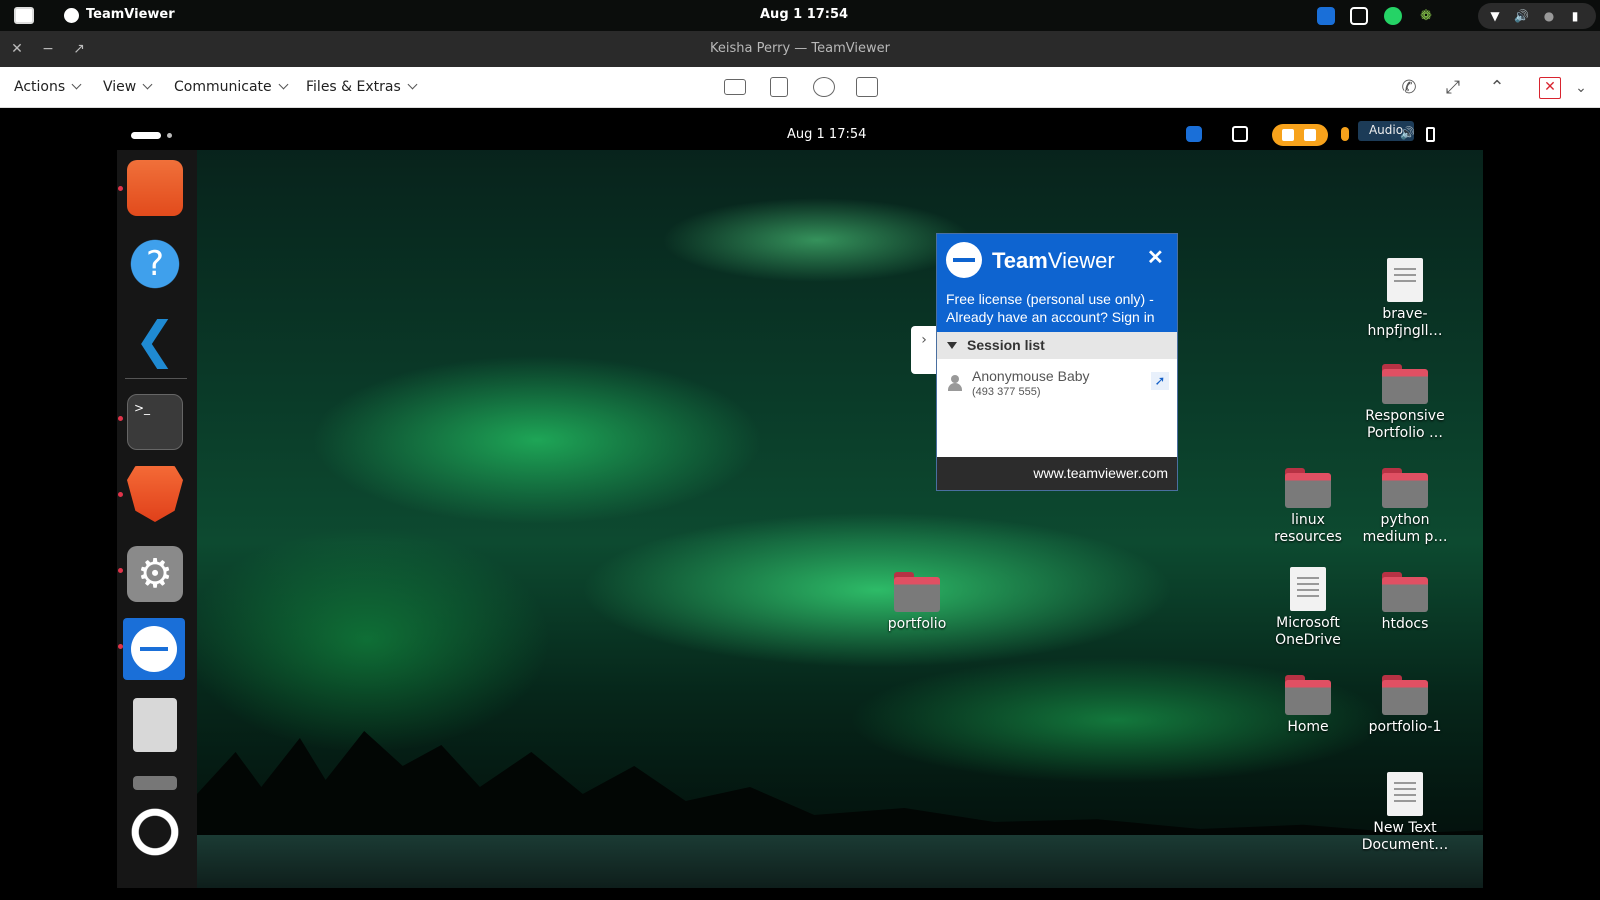 The height and width of the screenshot is (900, 1600). I want to click on app-center-icon, so click(155, 188).